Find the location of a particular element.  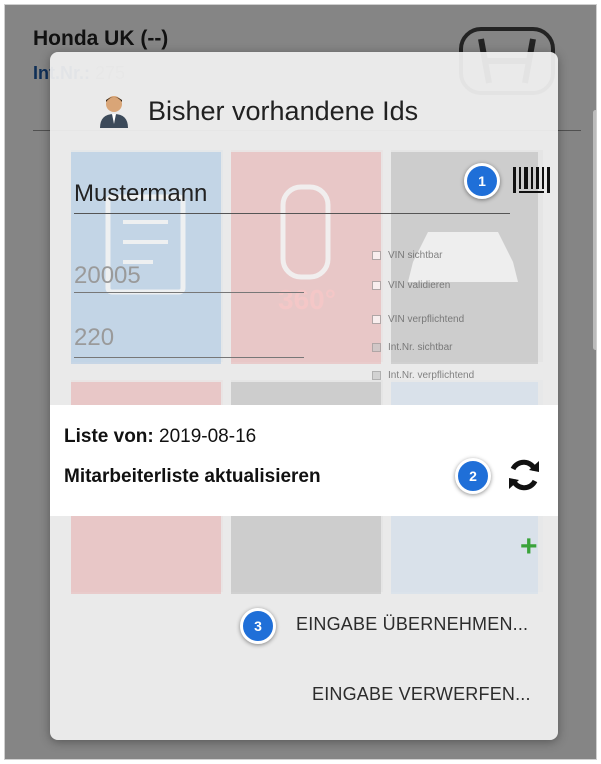

name-input: Mustermann is located at coordinates (140, 194).